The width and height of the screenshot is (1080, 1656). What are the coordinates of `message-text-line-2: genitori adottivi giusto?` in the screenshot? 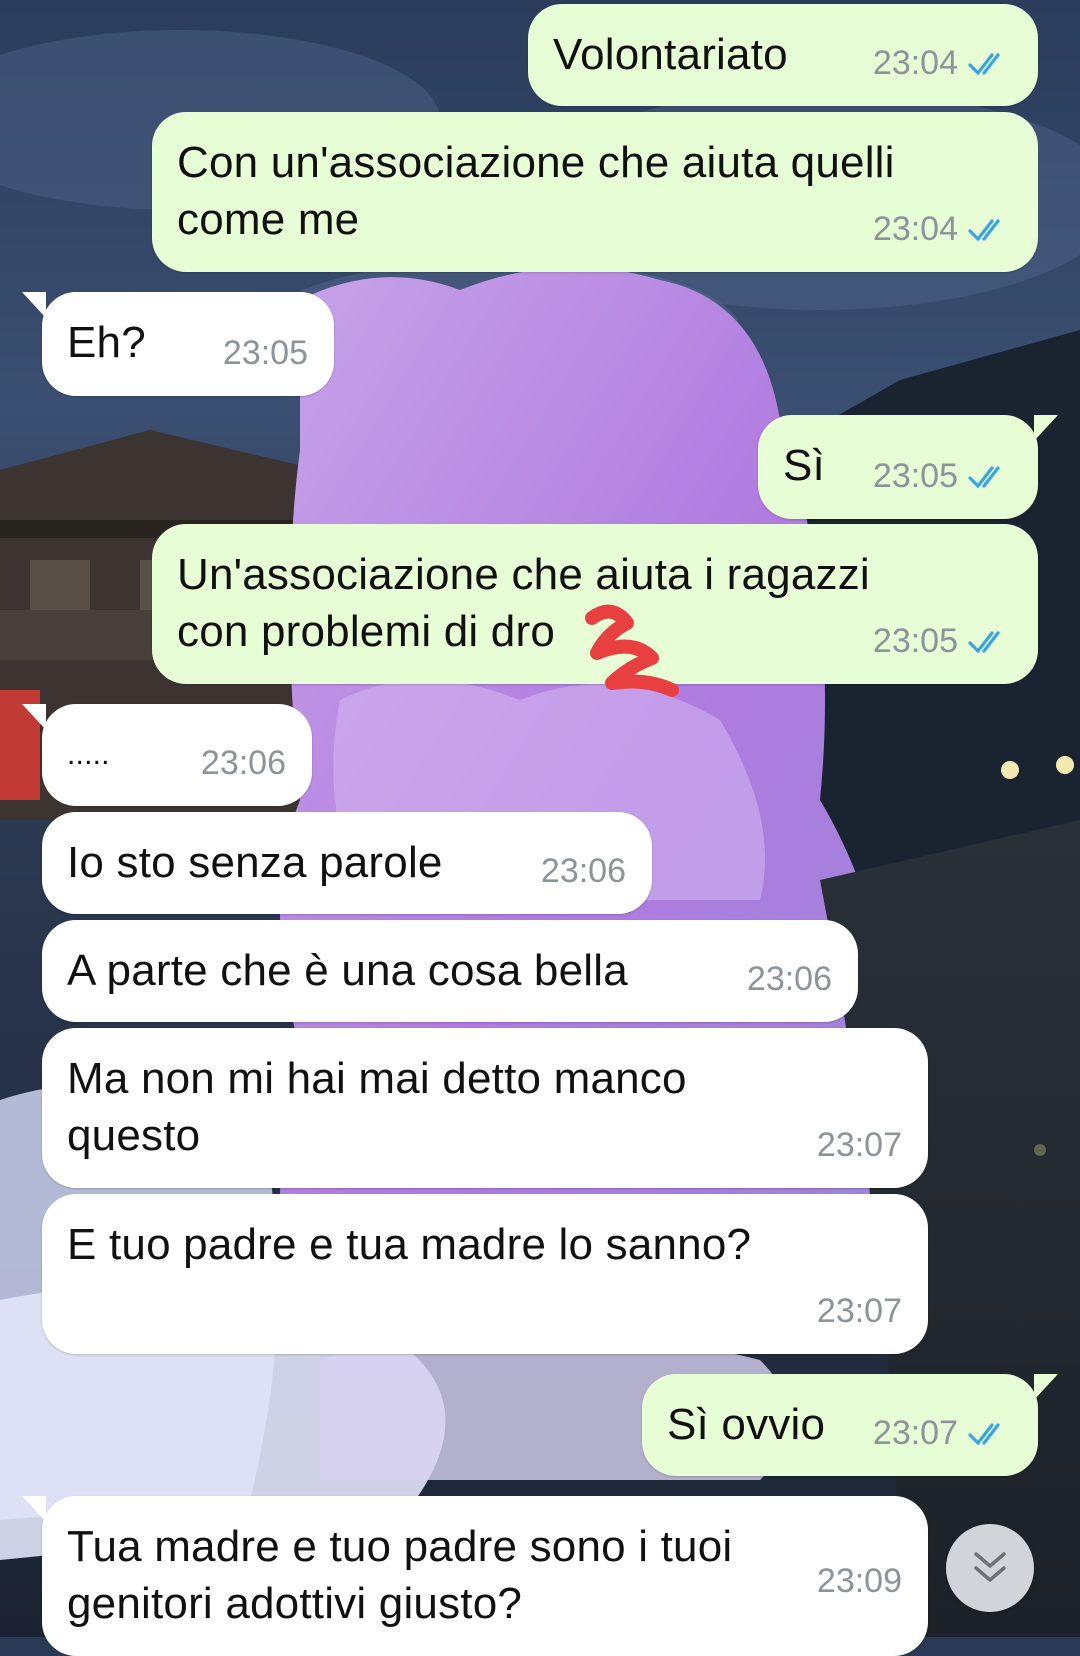 It's located at (295, 1603).